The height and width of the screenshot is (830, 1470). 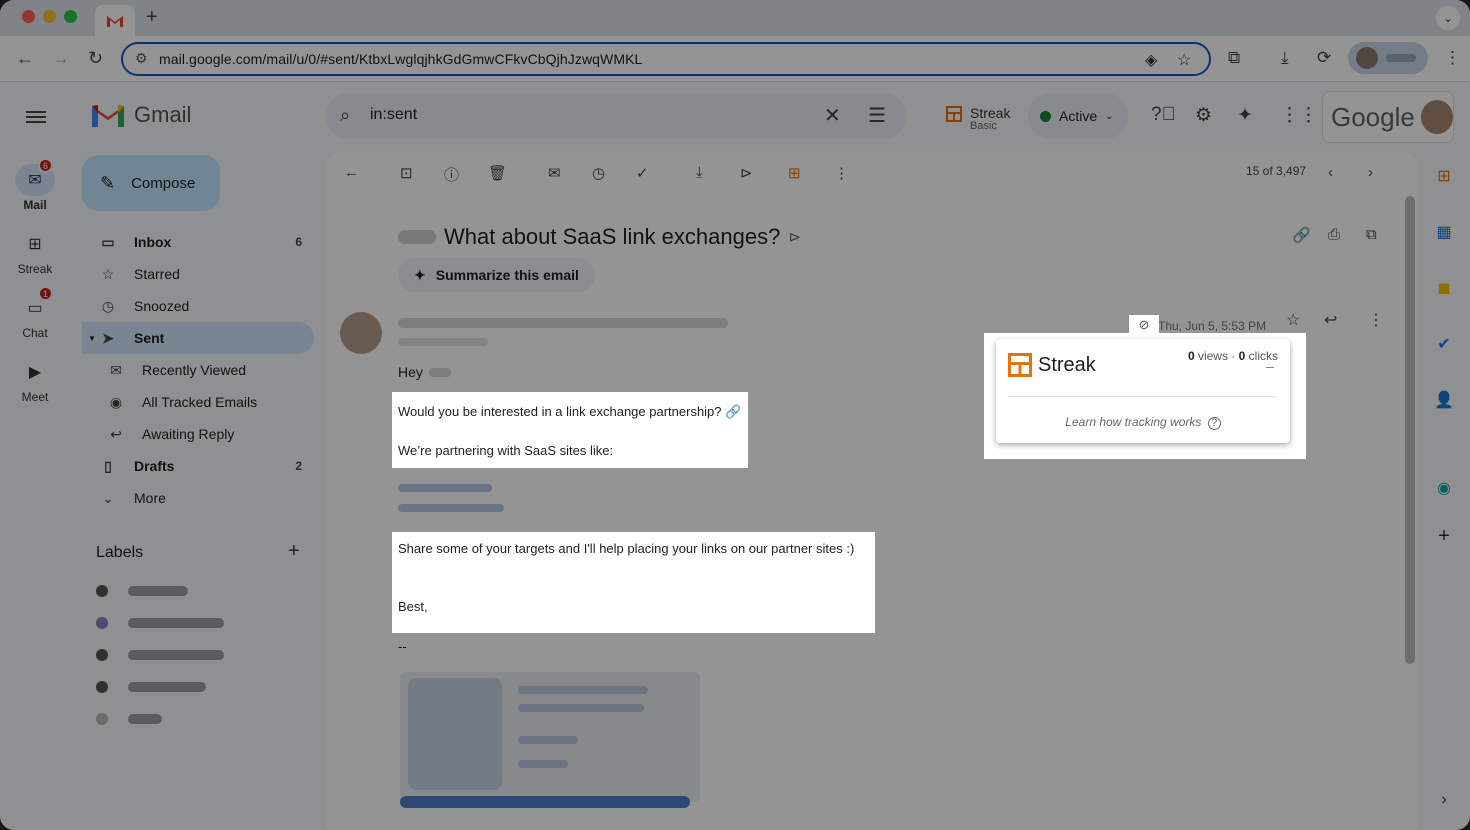 I want to click on subject-text: What about SaaS link exchanges?, so click(x=612, y=236).